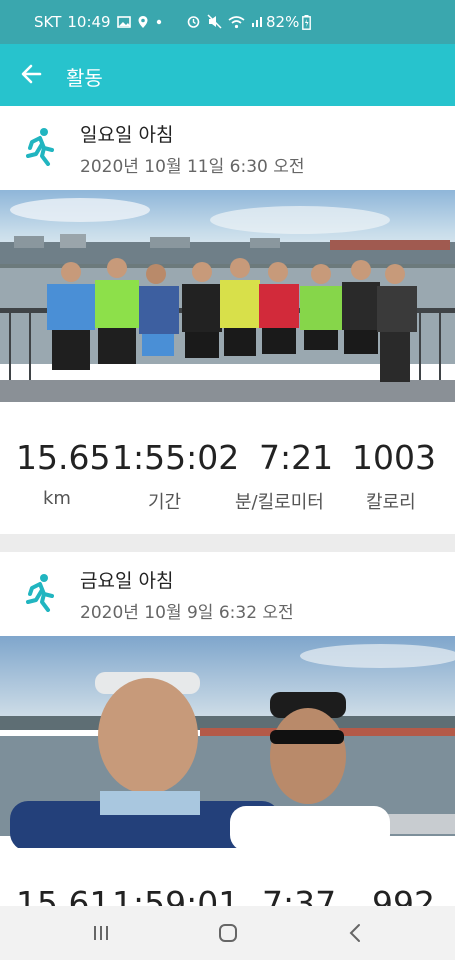 The height and width of the screenshot is (960, 455). What do you see at coordinates (193, 22) in the screenshot?
I see `alarm-icon` at bounding box center [193, 22].